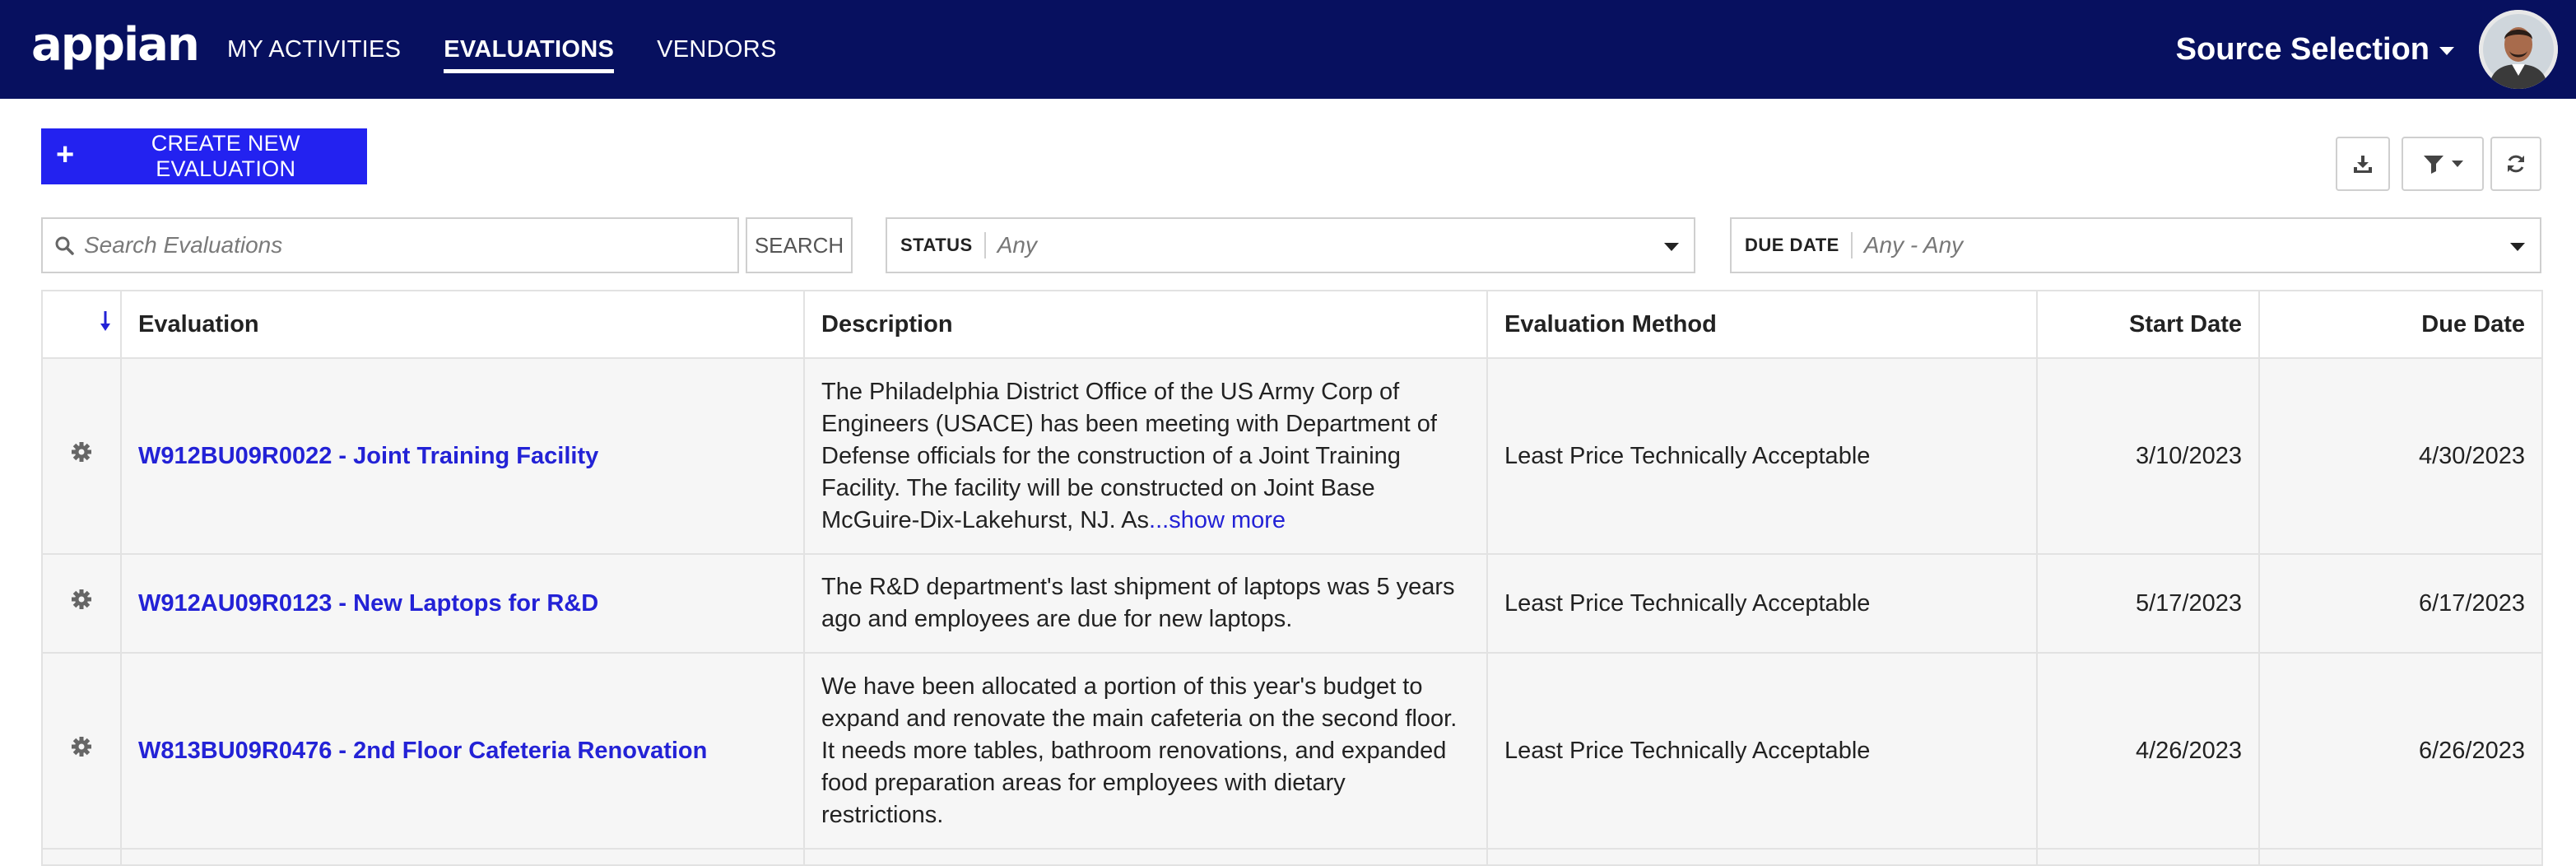 The image size is (2576, 866). I want to click on start-date-cell: 4/26/2023, so click(2148, 751).